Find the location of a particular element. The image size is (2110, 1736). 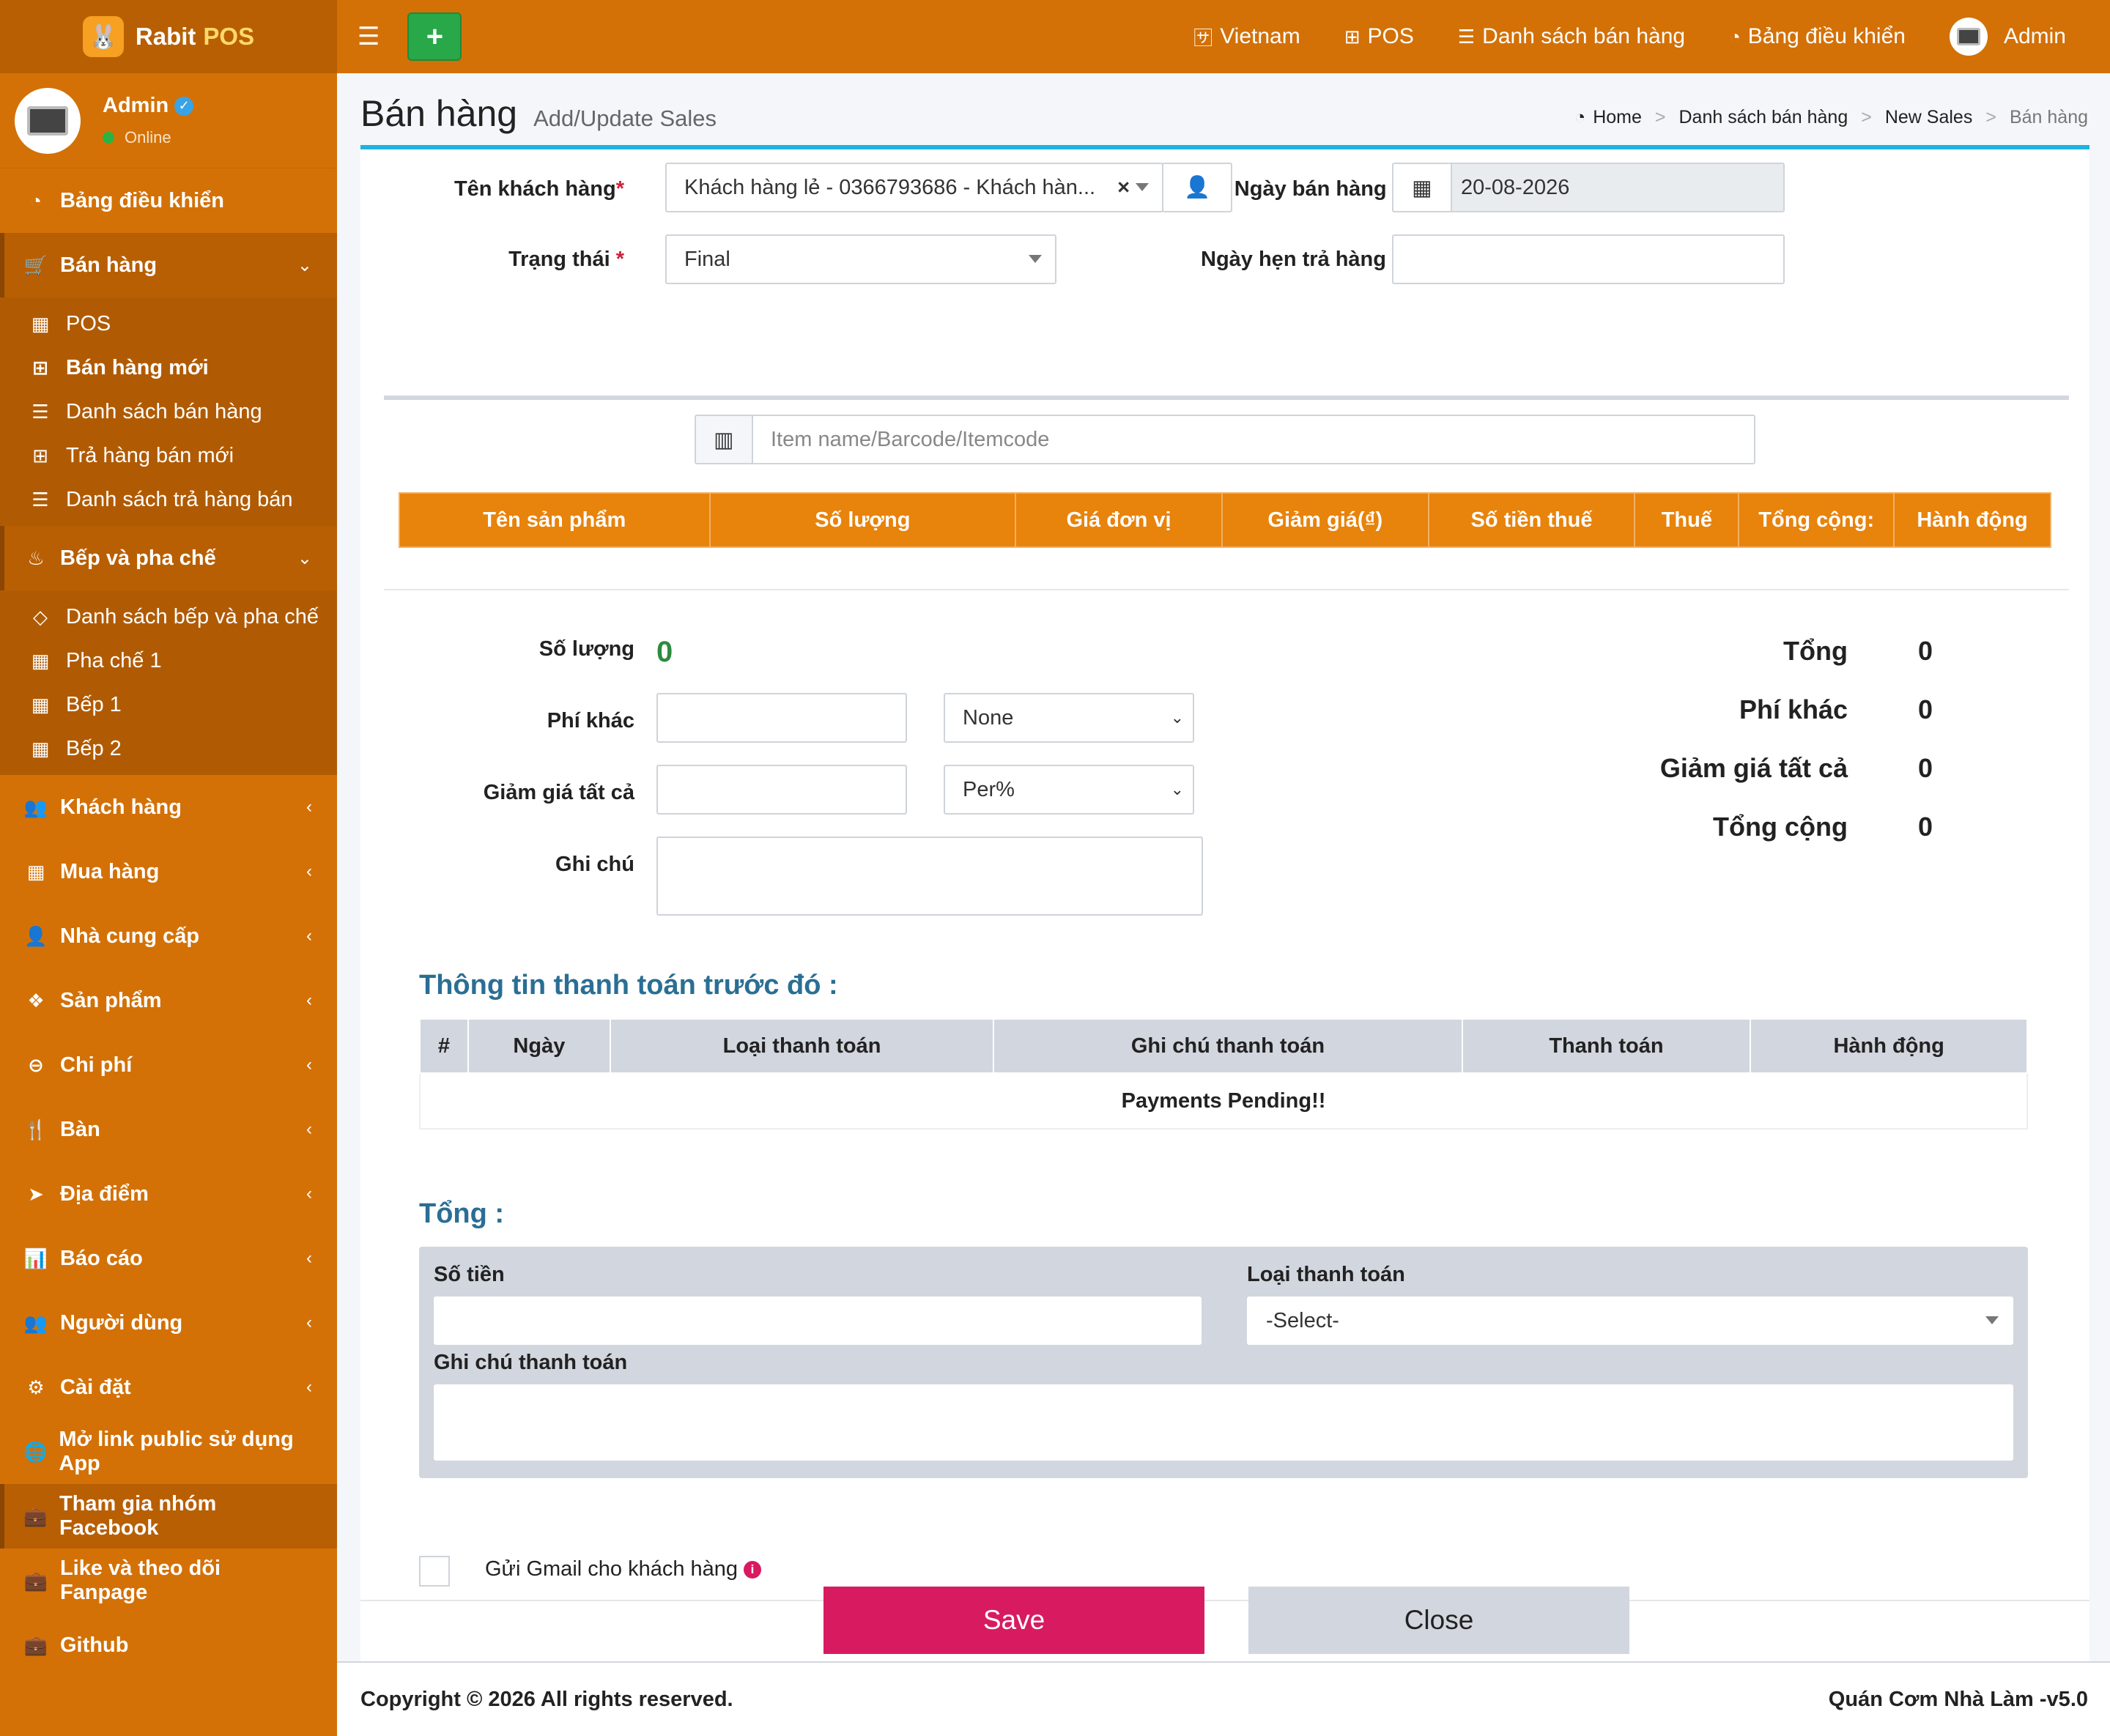

sidebar-item-facebook-group: 💼 Tham gia nhóm Facebook is located at coordinates (168, 1516).